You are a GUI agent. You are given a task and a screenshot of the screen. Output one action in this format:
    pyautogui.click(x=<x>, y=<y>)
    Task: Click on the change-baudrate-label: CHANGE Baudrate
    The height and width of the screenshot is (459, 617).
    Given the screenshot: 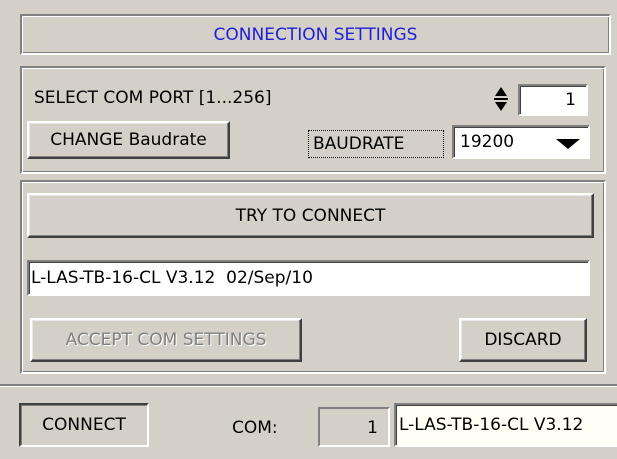 What is the action you would take?
    pyautogui.click(x=128, y=140)
    